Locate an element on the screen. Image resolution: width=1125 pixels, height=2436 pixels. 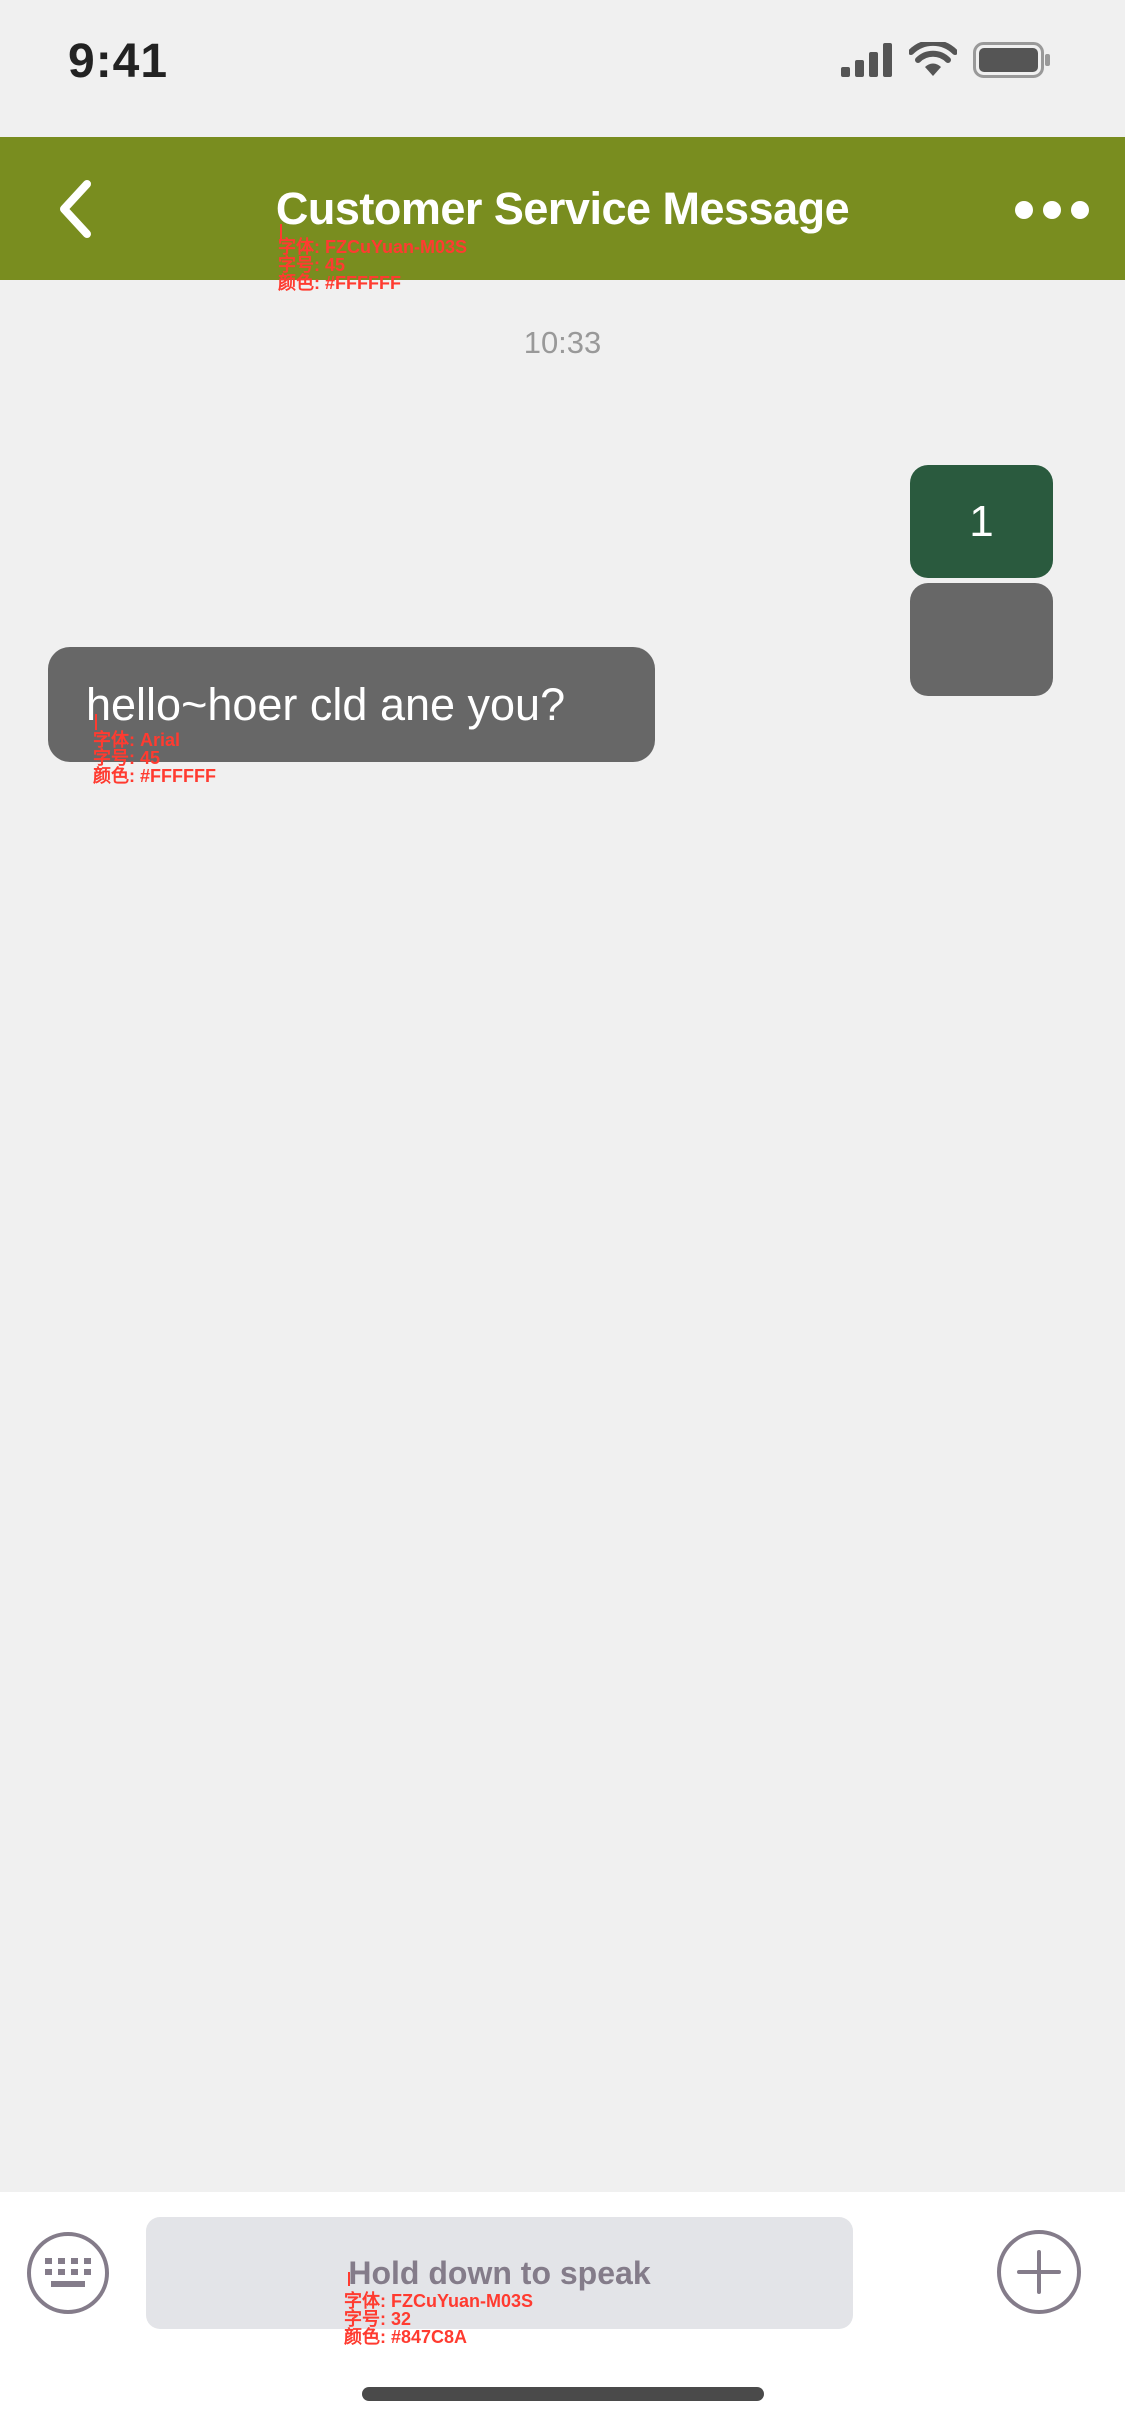
page-title: Customer Service Message is located at coordinates (562, 208).